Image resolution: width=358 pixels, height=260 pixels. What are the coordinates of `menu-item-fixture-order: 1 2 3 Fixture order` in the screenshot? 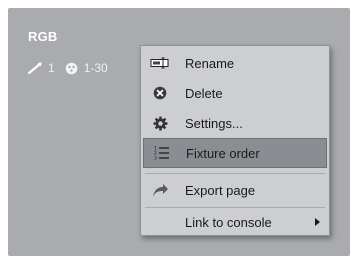 It's located at (235, 153).